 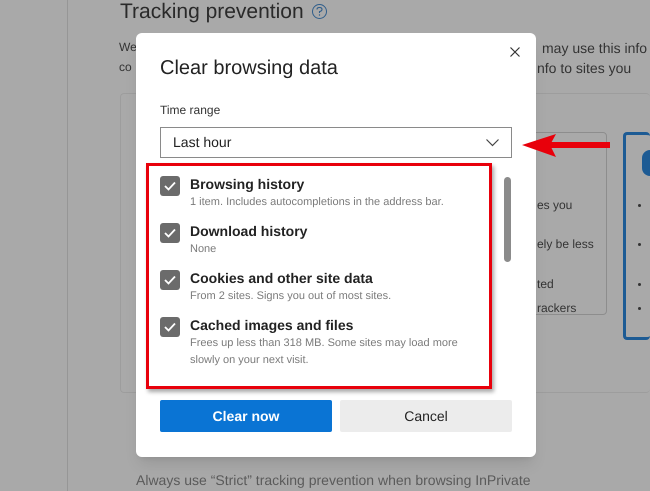 I want to click on intro-text: nfo to sites you, so click(x=584, y=68).